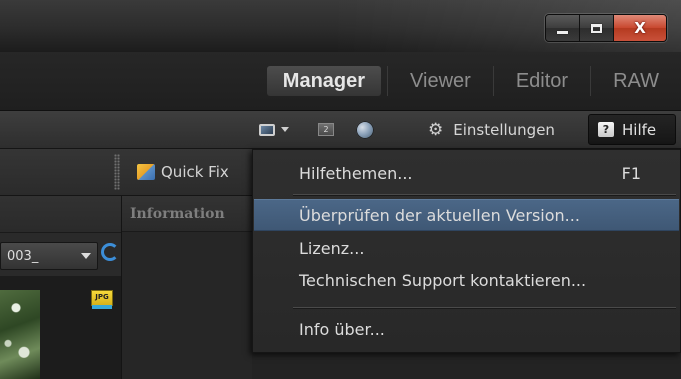  Describe the element at coordinates (146, 172) in the screenshot. I see `quickfix-icon` at that location.